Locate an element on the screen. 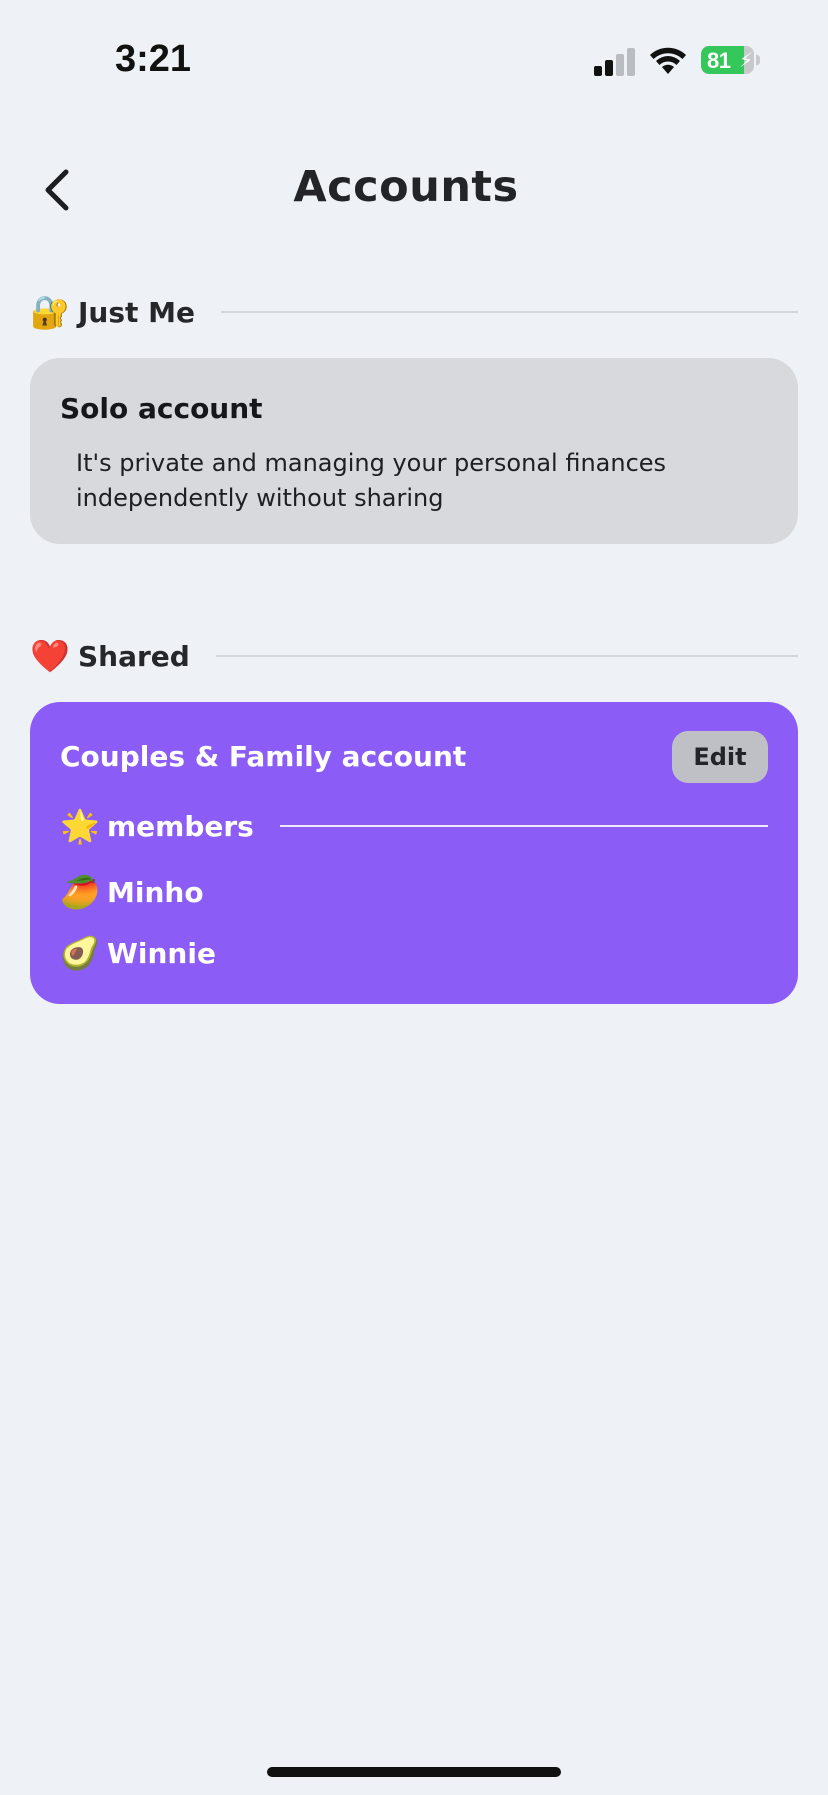 This screenshot has height=1795, width=828. member-item: 🥭 Minho is located at coordinates (132, 892).